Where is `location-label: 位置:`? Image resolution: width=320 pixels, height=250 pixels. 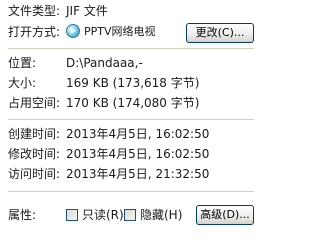
location-label: 位置: is located at coordinates (22, 63).